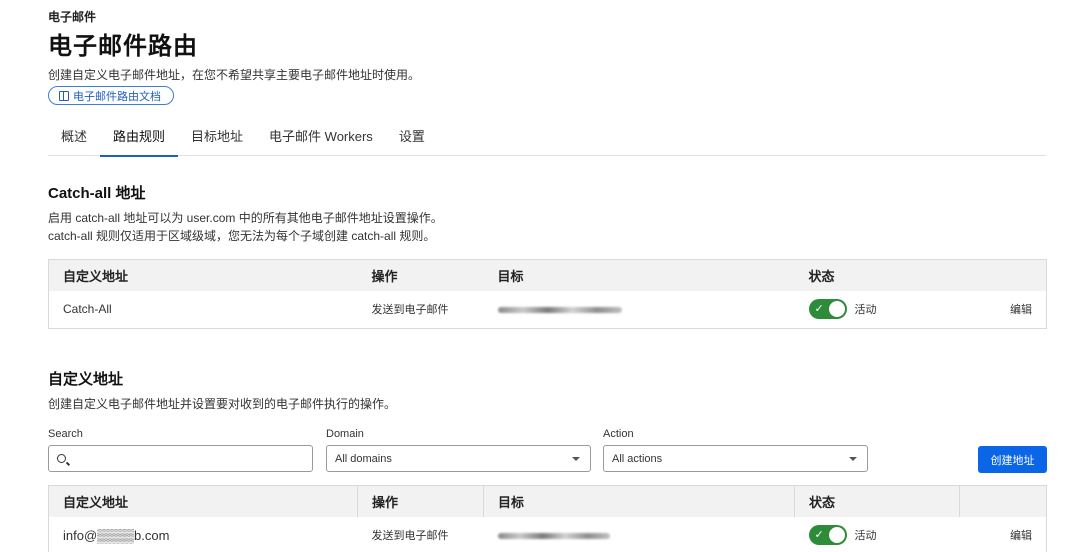 This screenshot has height=552, width=1080. Describe the element at coordinates (637, 458) in the screenshot. I see `action-select-value: All actions` at that location.